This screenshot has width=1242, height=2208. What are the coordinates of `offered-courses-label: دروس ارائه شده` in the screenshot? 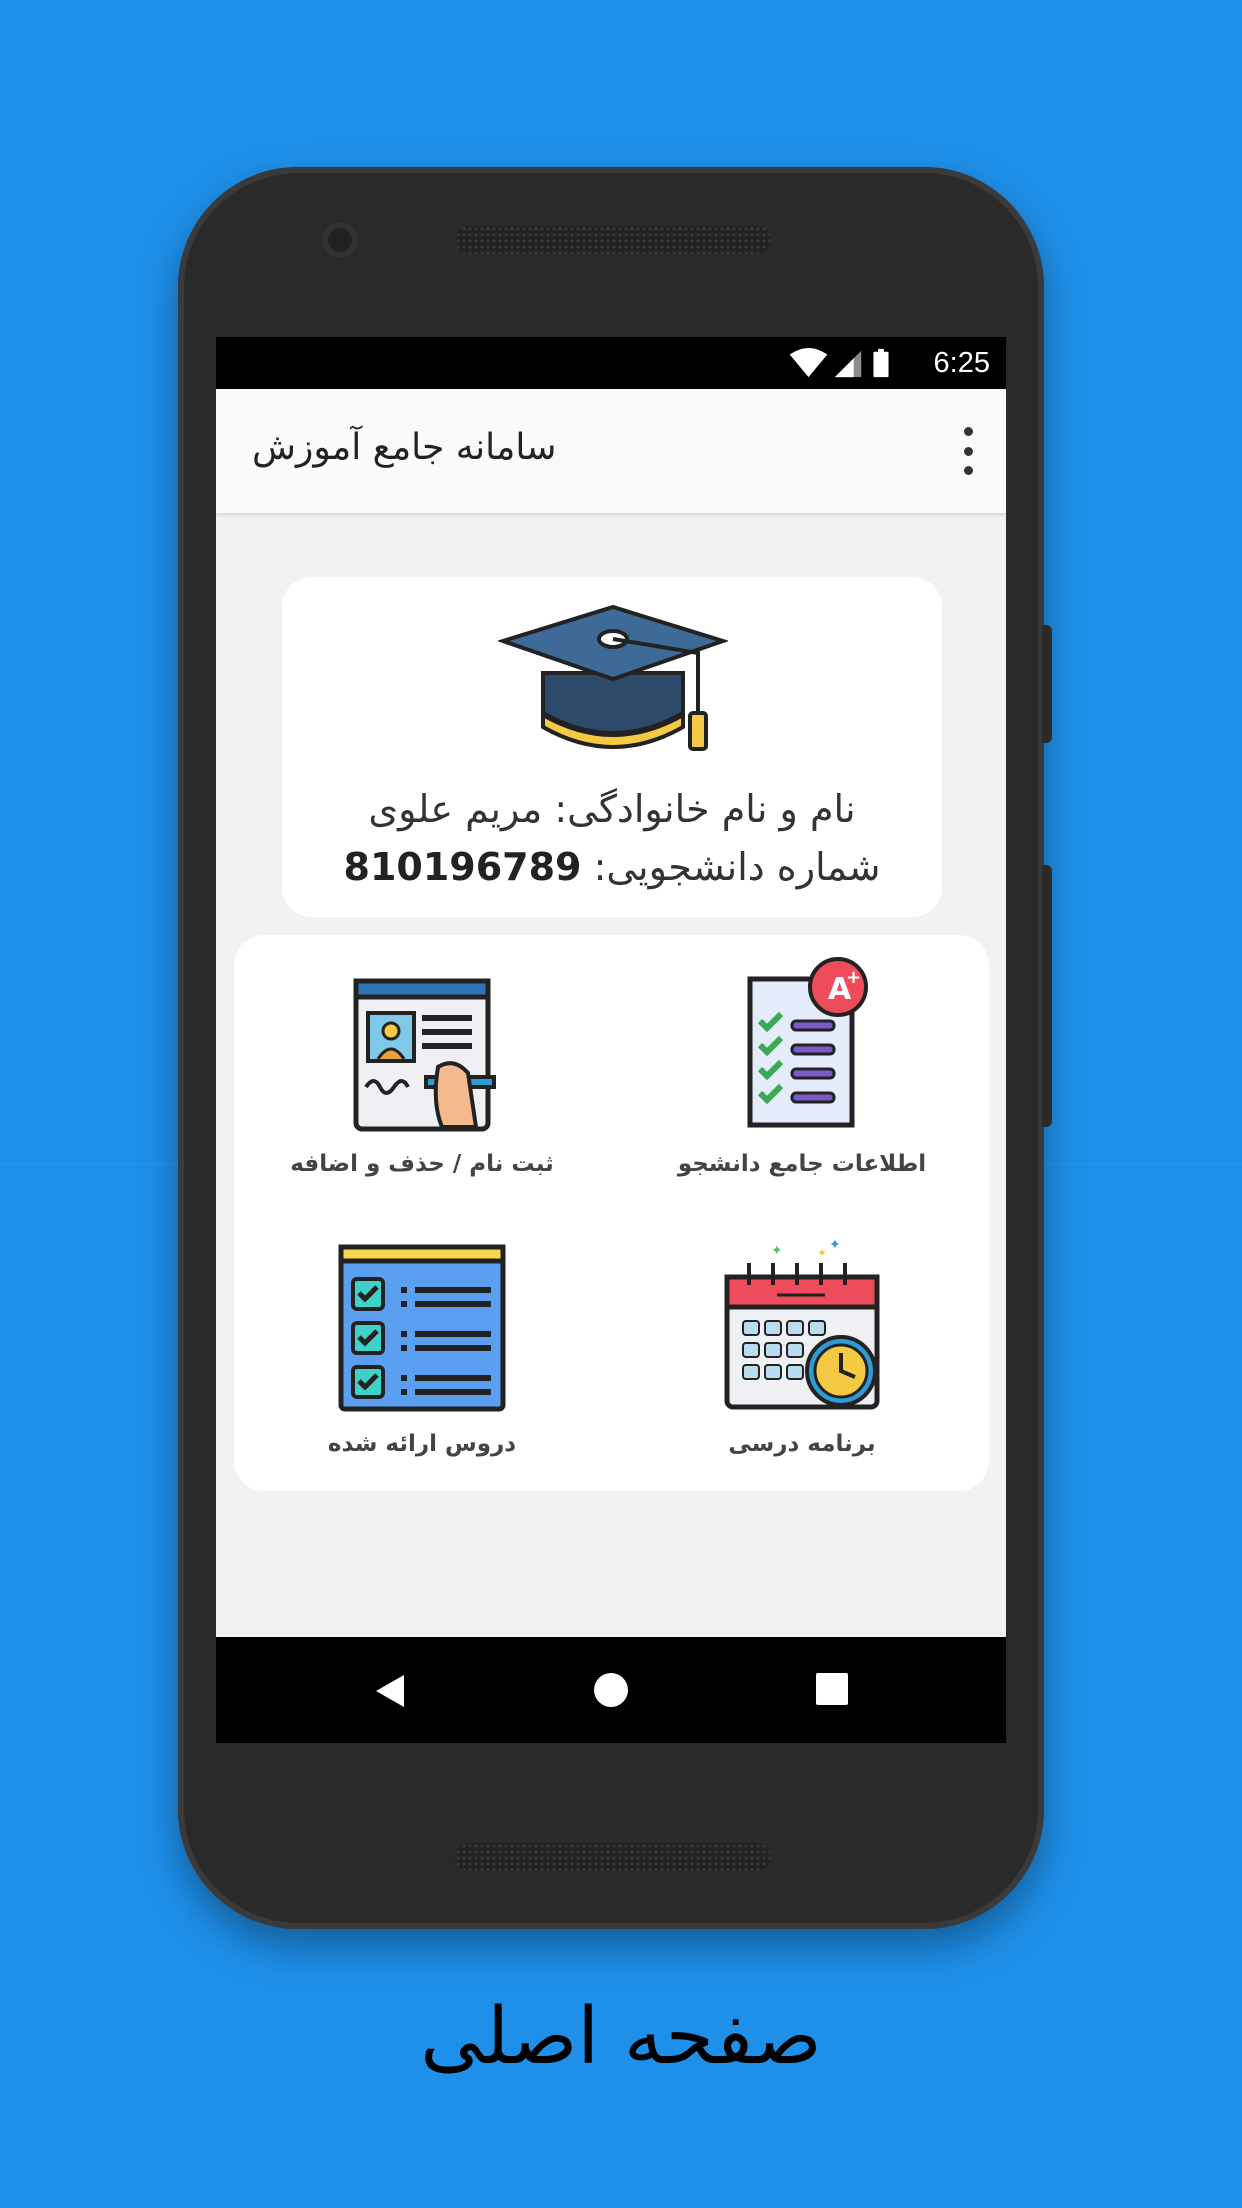 It's located at (422, 1444).